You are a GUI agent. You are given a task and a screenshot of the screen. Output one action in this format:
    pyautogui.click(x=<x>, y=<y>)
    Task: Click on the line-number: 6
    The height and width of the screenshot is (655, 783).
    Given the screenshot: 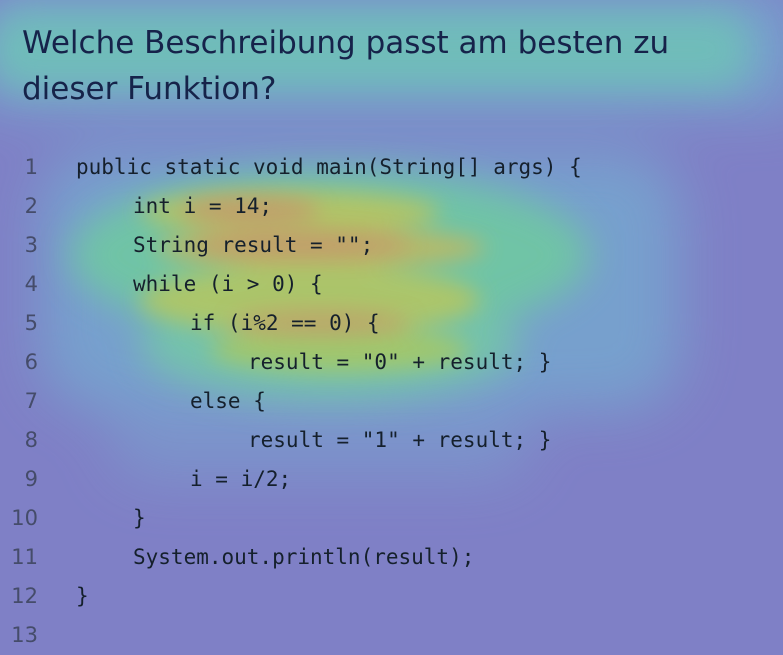 What is the action you would take?
    pyautogui.click(x=31, y=362)
    